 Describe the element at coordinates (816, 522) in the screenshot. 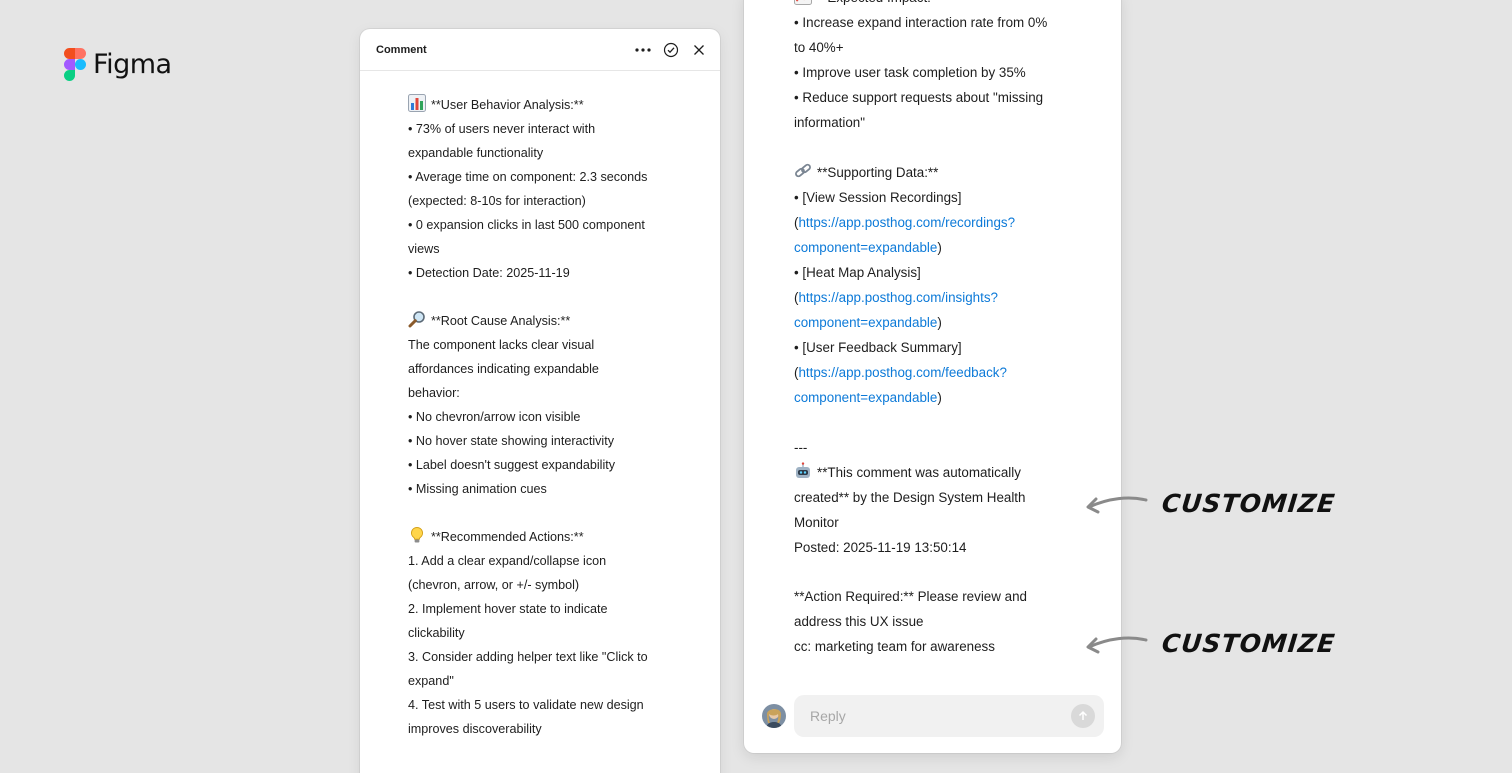

I see `line-text: Monitor` at that location.